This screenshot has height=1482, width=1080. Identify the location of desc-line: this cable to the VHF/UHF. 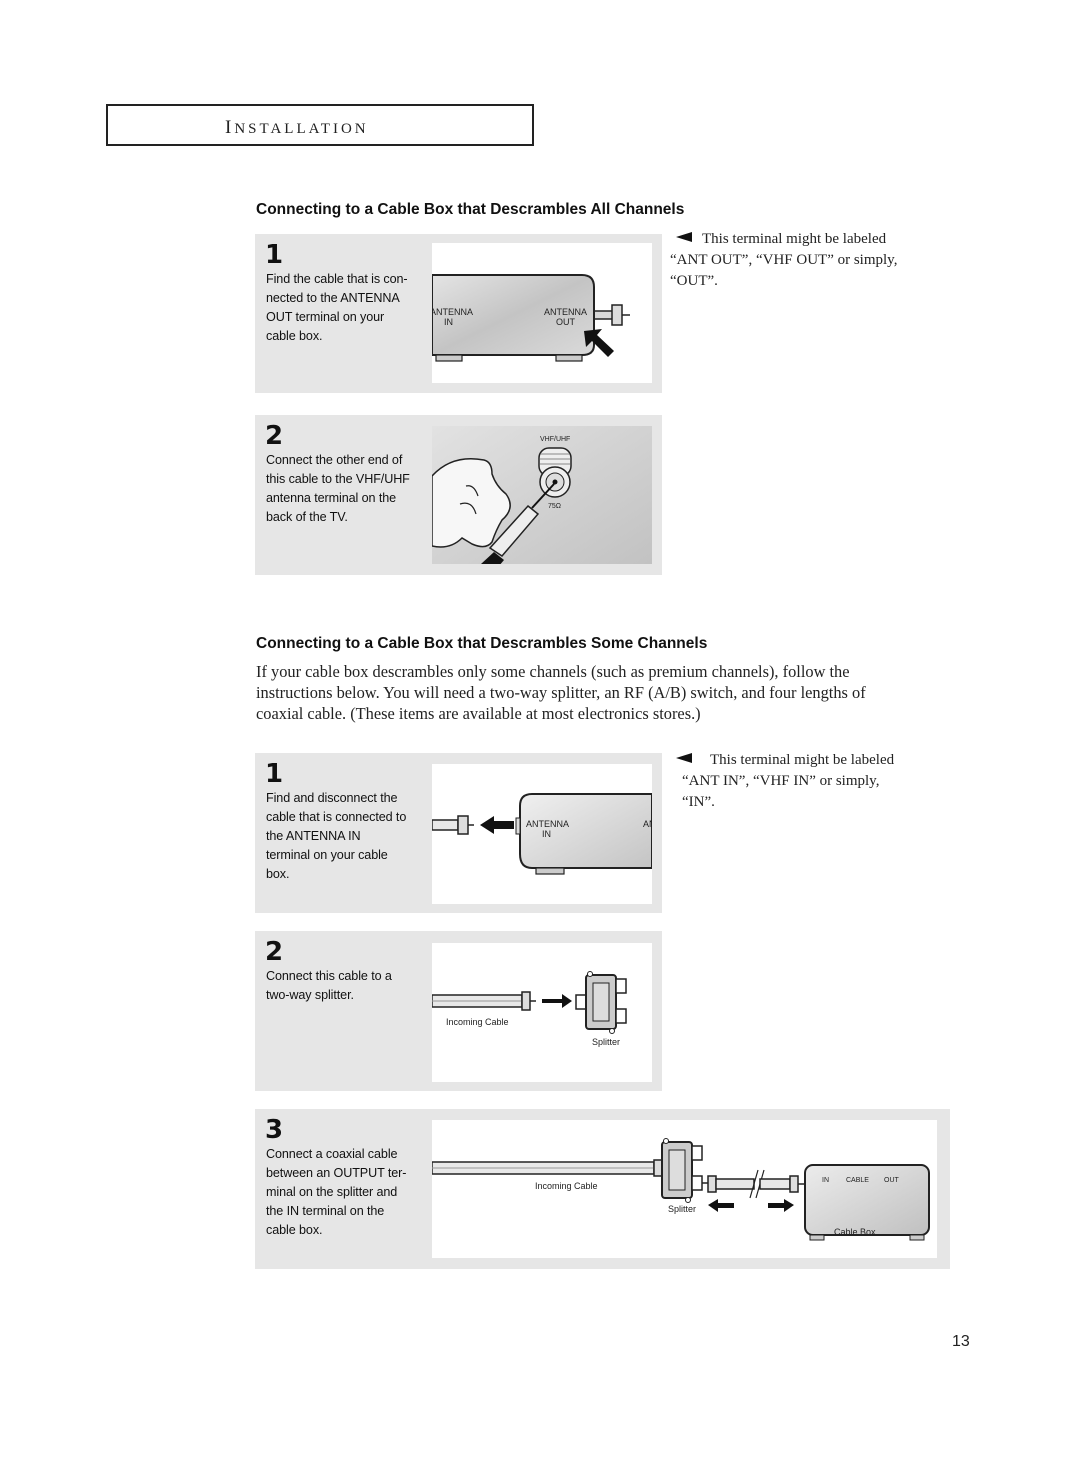
(338, 479).